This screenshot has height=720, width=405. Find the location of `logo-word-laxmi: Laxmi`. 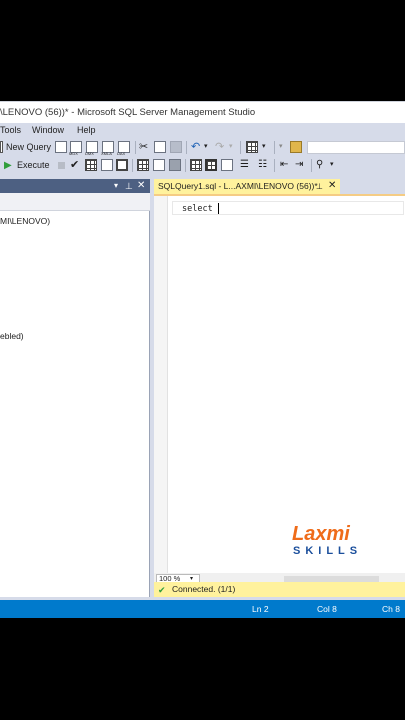

logo-word-laxmi: Laxmi is located at coordinates (321, 534).